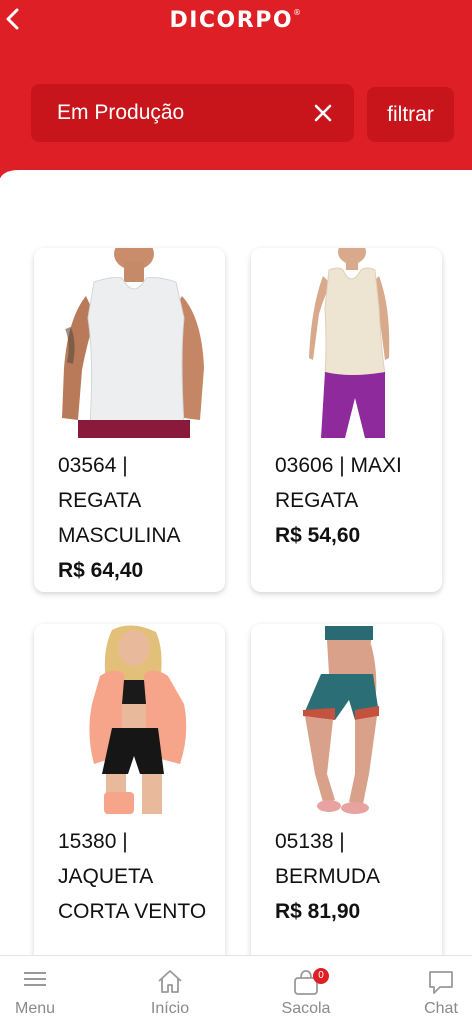 The image size is (472, 1025). I want to click on nav-chat: Chat, so click(434, 990).